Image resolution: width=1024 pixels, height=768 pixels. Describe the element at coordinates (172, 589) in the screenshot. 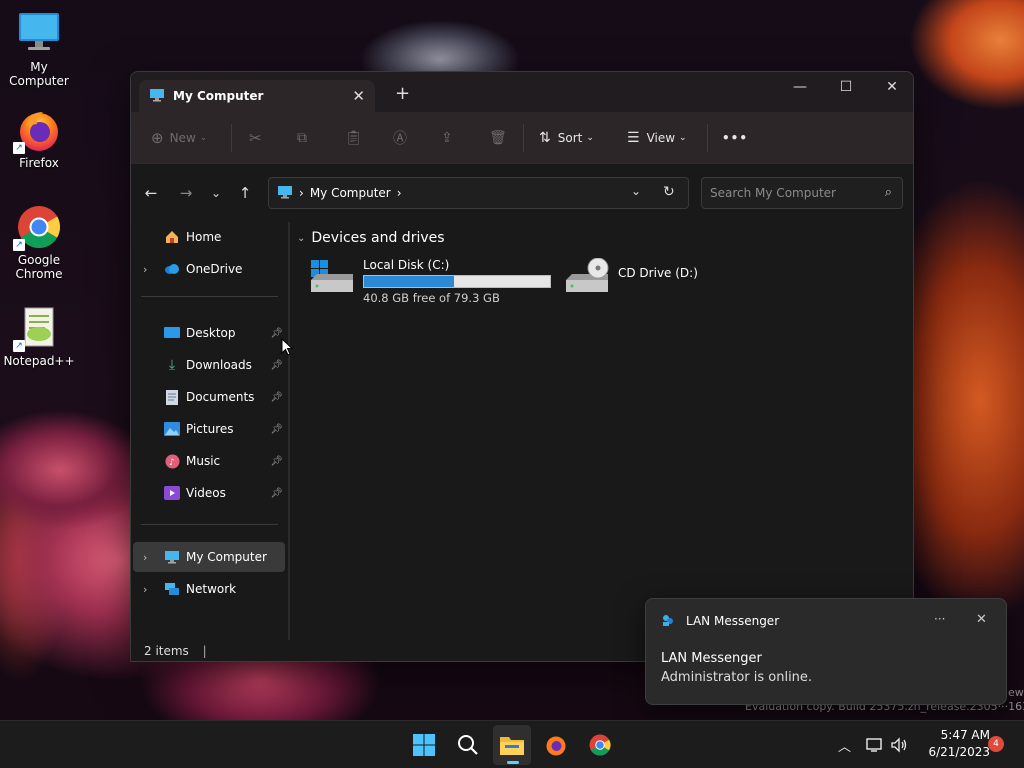

I see `network-icon` at that location.